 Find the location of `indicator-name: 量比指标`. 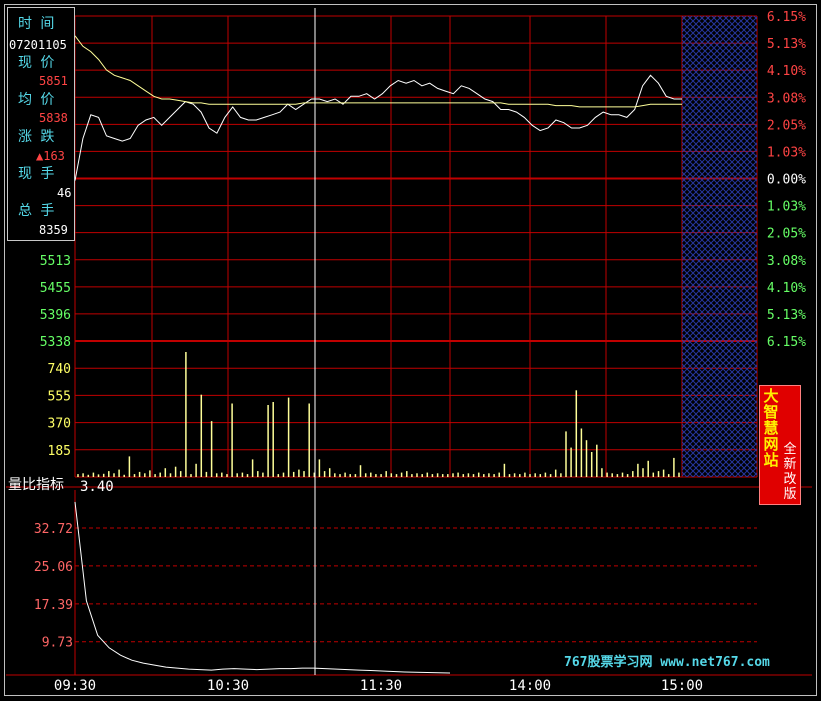

indicator-name: 量比指标 is located at coordinates (36, 485).